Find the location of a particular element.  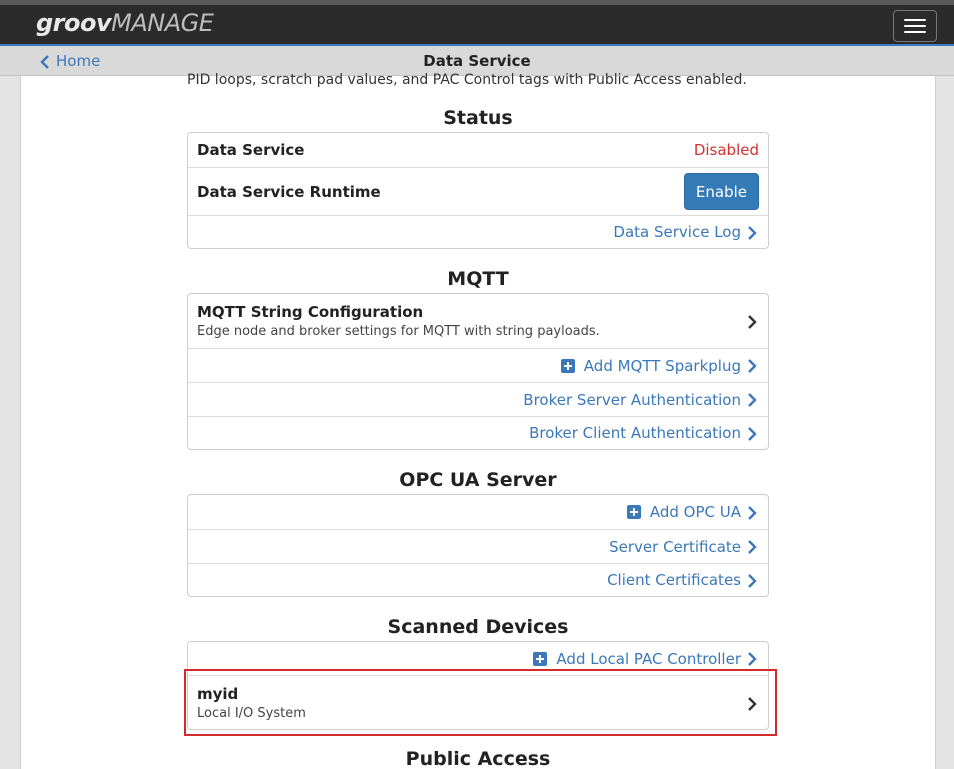

public-access-section-title: Public Access is located at coordinates (478, 758).